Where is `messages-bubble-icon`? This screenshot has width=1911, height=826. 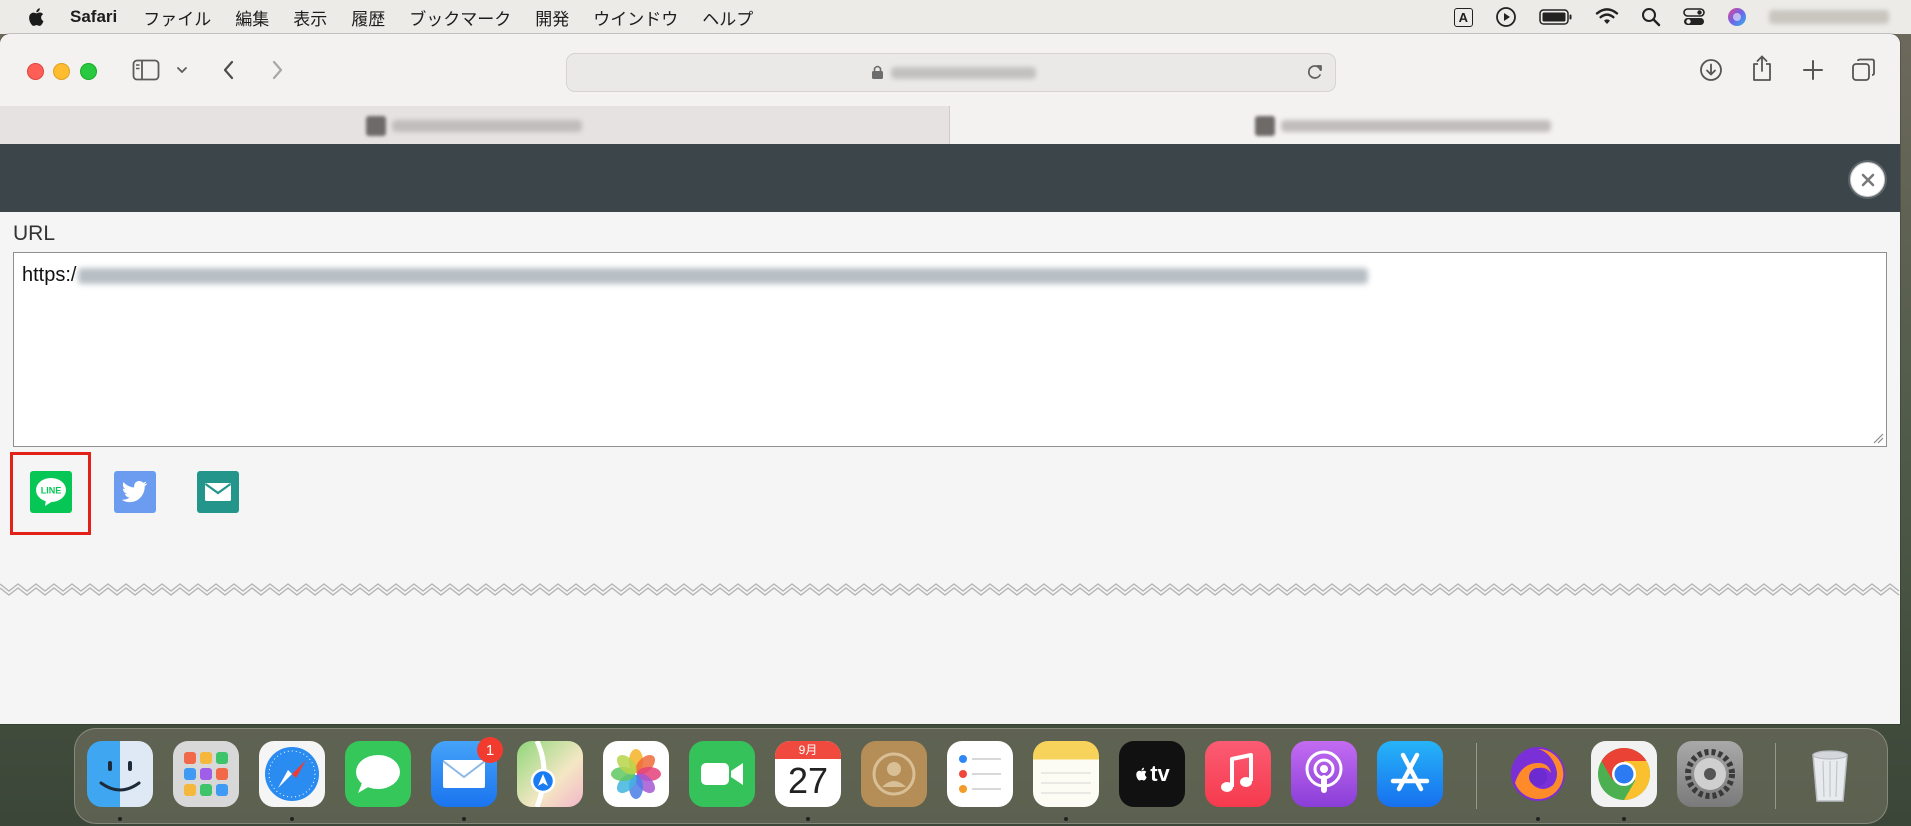 messages-bubble-icon is located at coordinates (378, 774).